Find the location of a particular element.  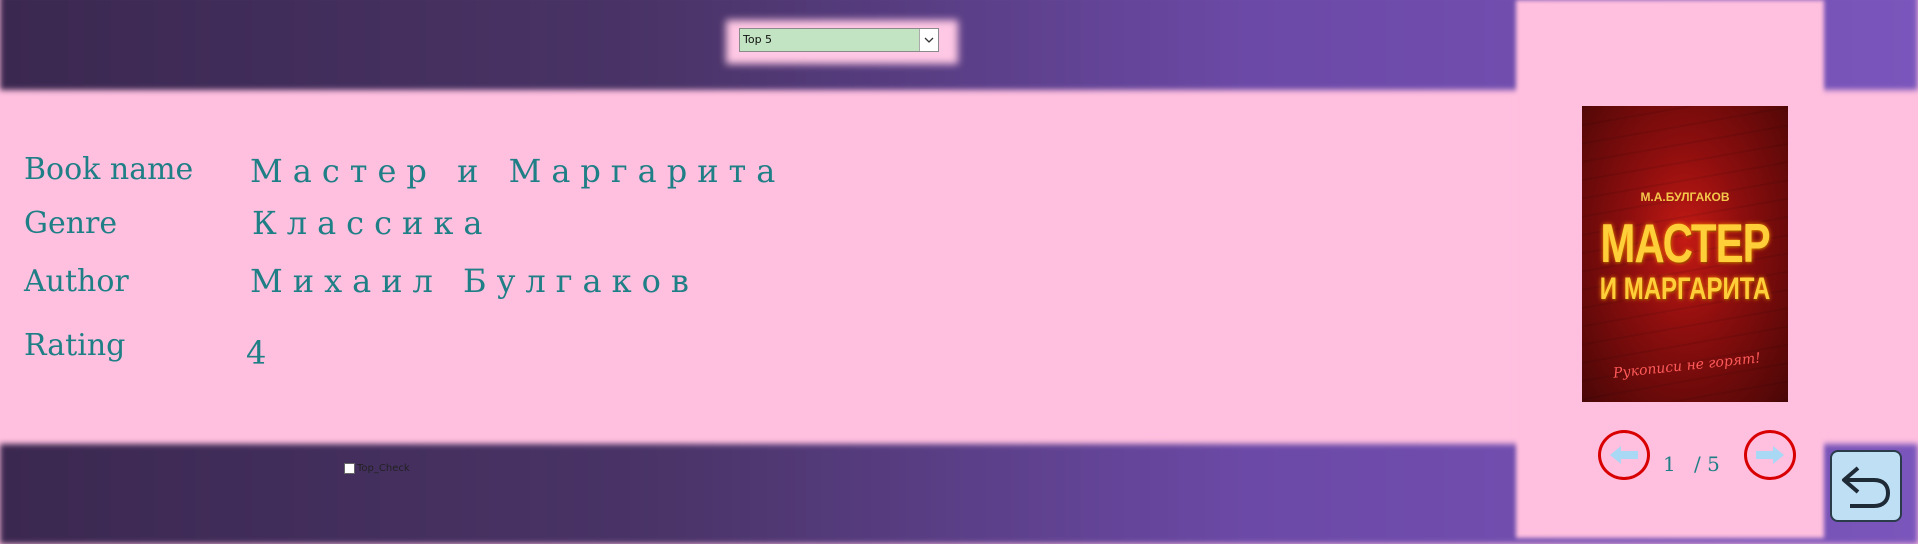

rating-value: 4 is located at coordinates (261, 353).